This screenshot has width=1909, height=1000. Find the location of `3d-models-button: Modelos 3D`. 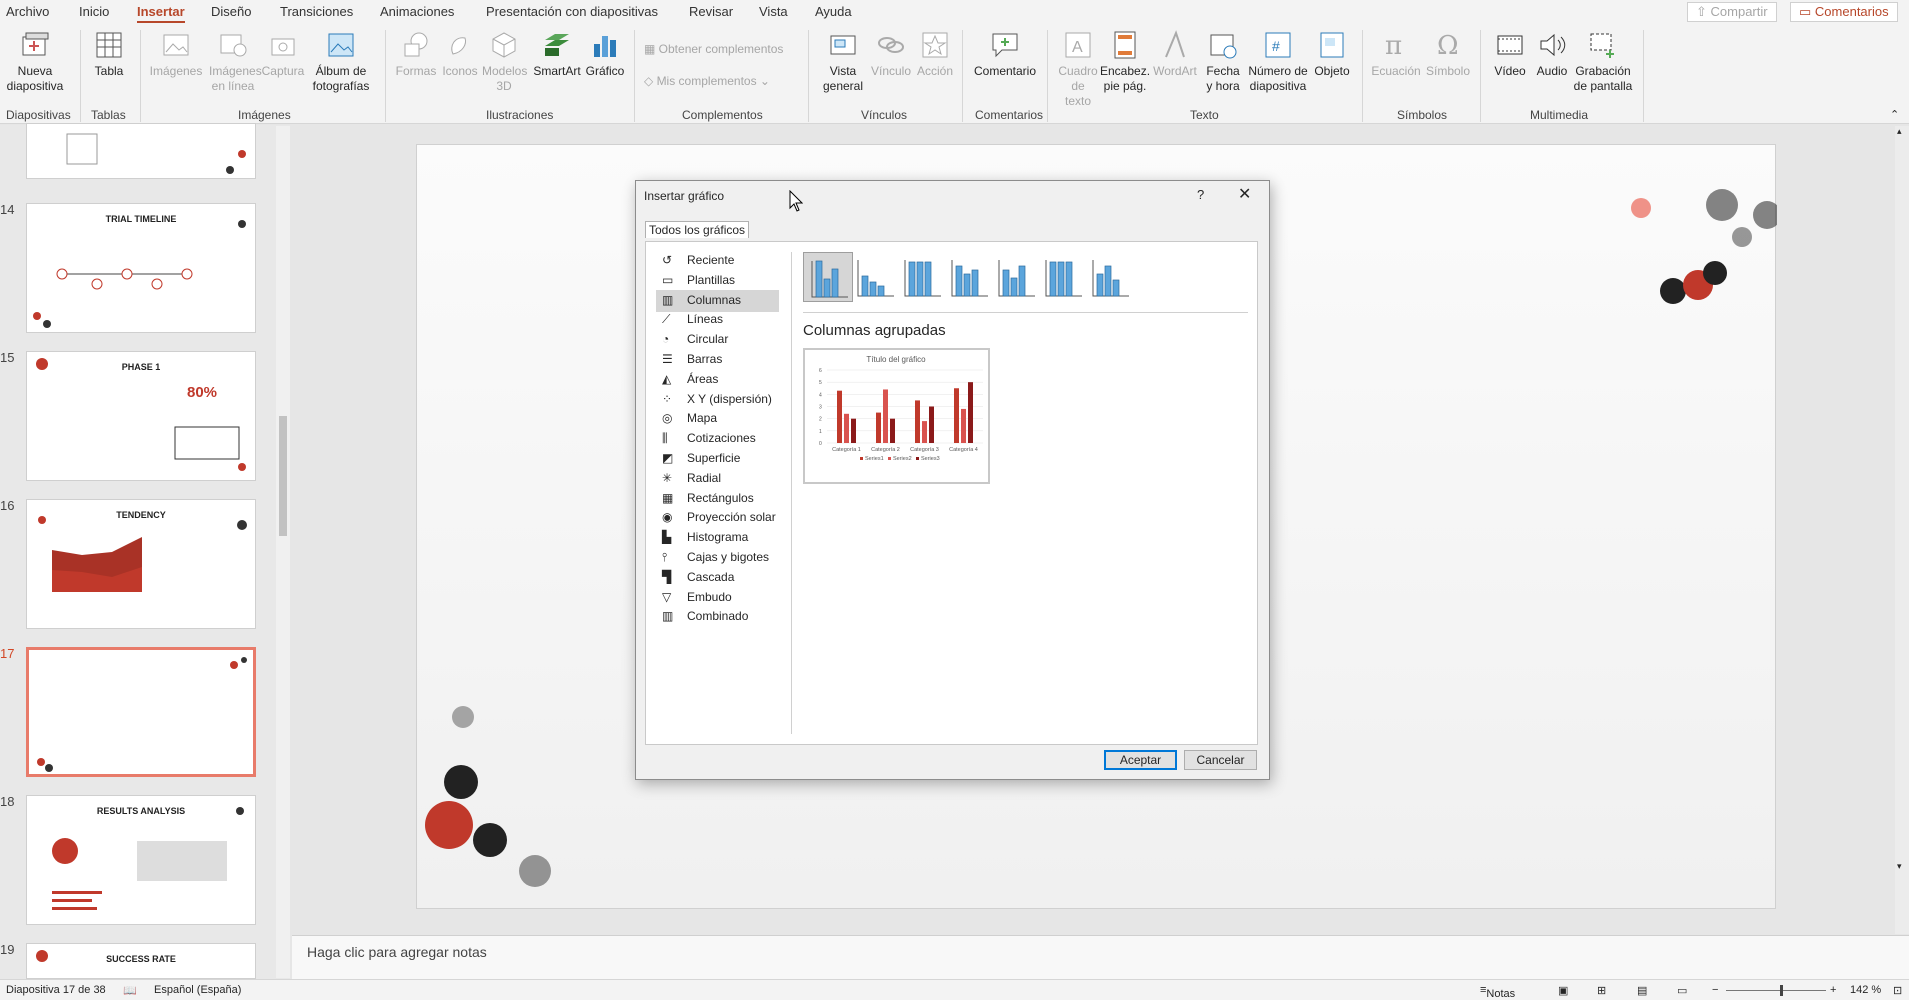

3d-models-button: Modelos 3D is located at coordinates (504, 62).